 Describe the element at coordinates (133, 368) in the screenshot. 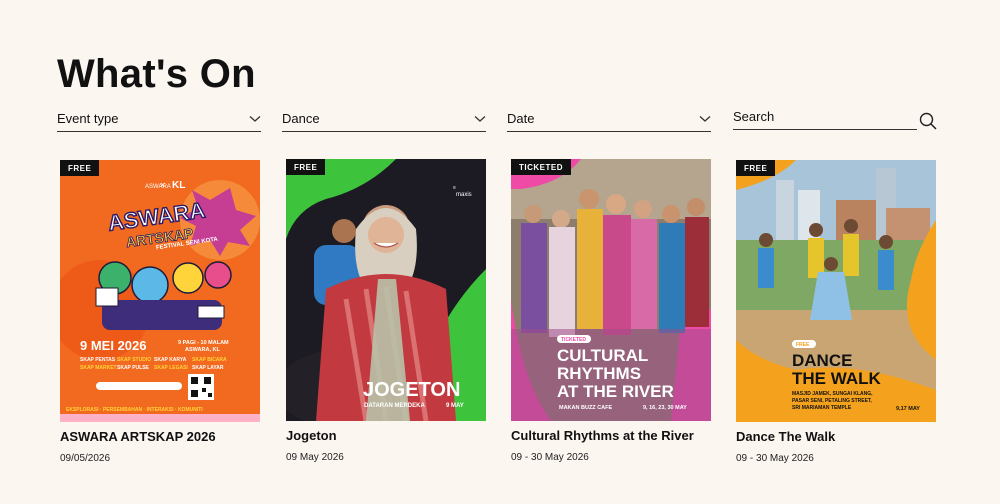

I see `svg-text: SKAP PULSE` at that location.